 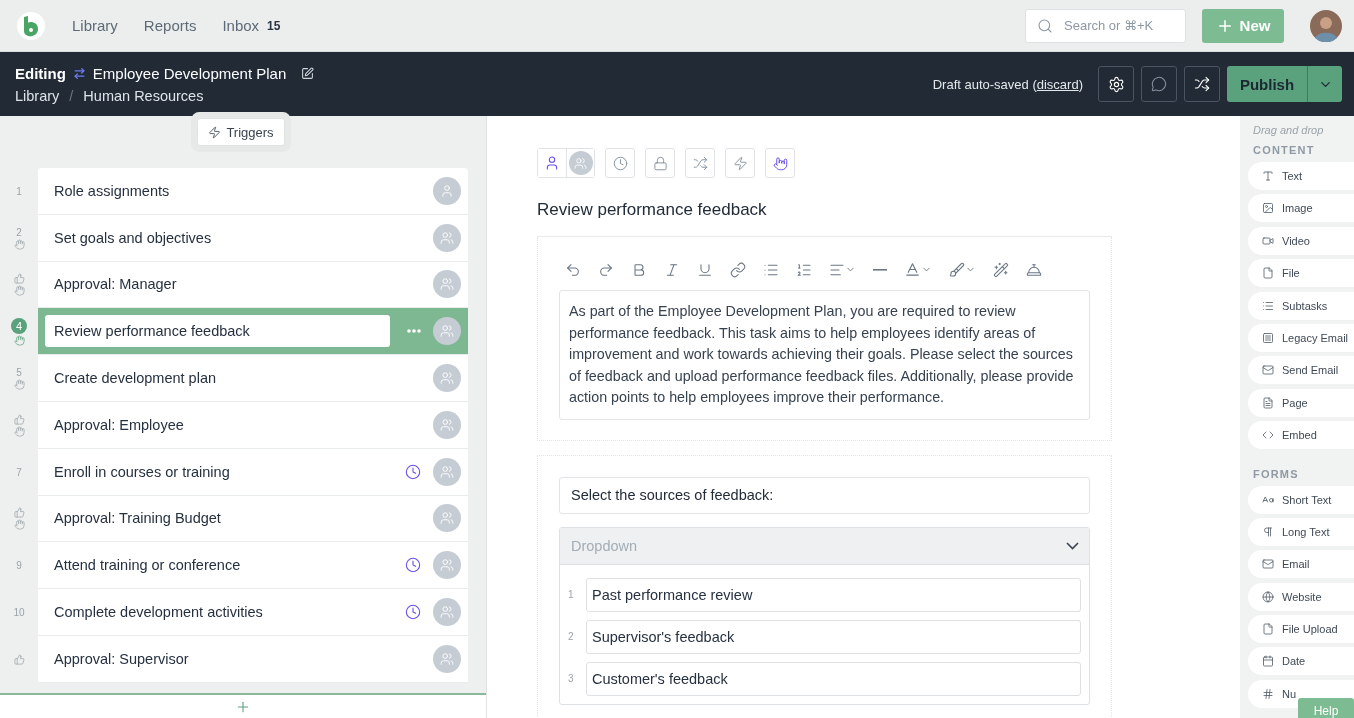 What do you see at coordinates (274, 25) in the screenshot?
I see `inbox-count: 15` at bounding box center [274, 25].